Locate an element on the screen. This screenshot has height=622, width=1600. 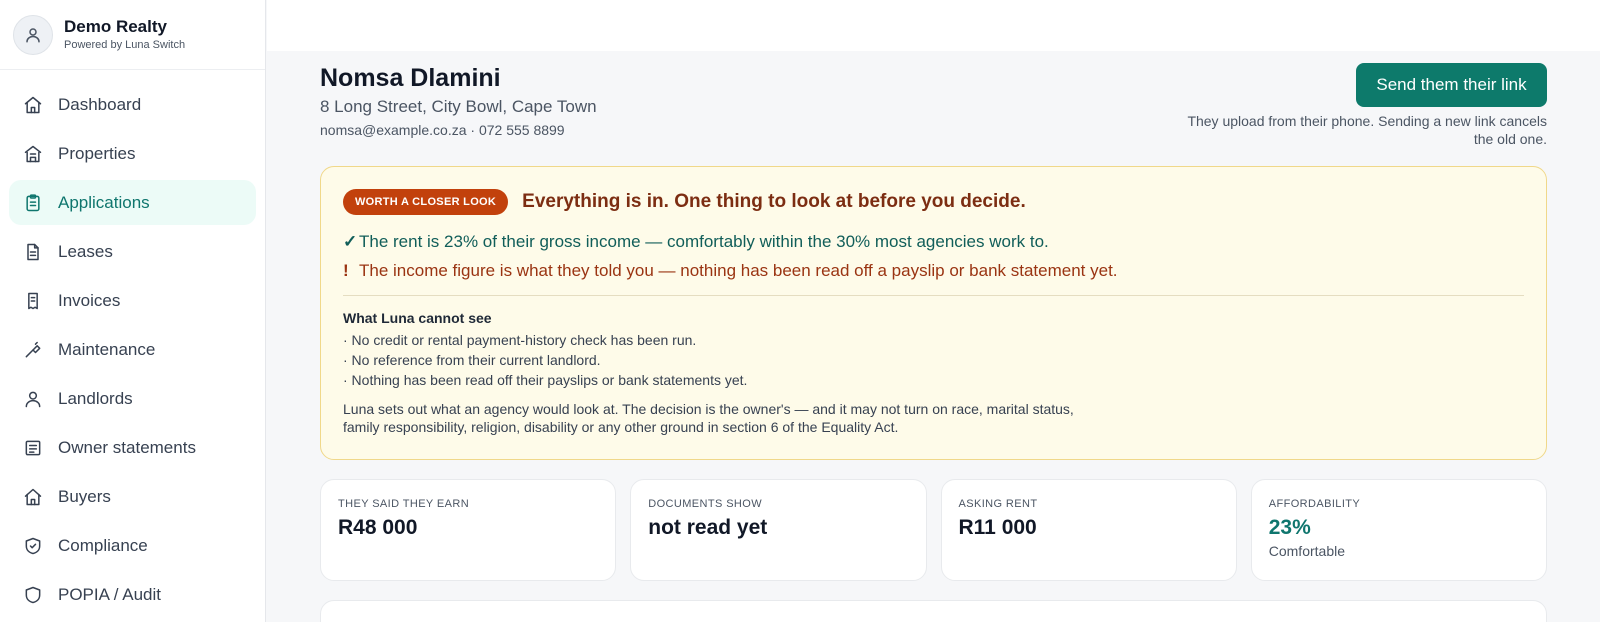
wrench-icon is located at coordinates (33, 350).